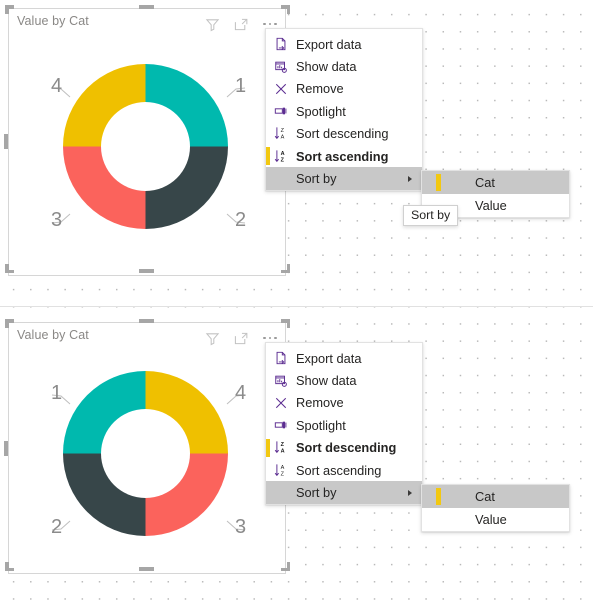  I want to click on donut-leader-lines-top, so click(148, 155).